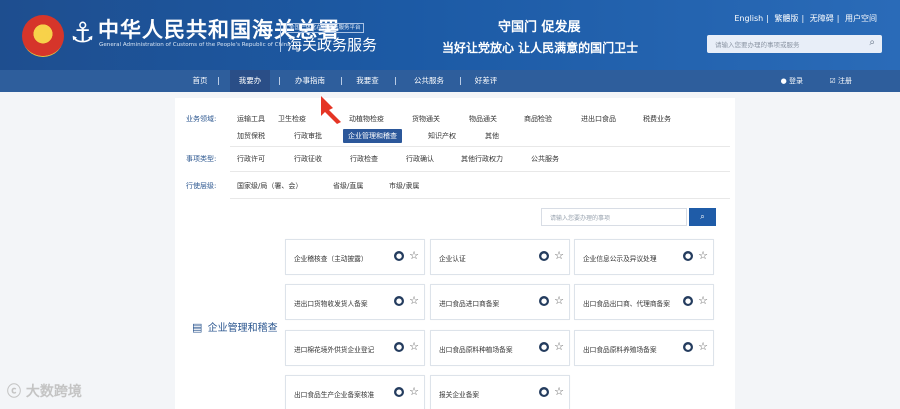 Image resolution: width=900 pixels, height=409 pixels. Describe the element at coordinates (540, 48) in the screenshot. I see `slogan-line-2: 当好让党放心 让人民满意的国门卫士` at that location.